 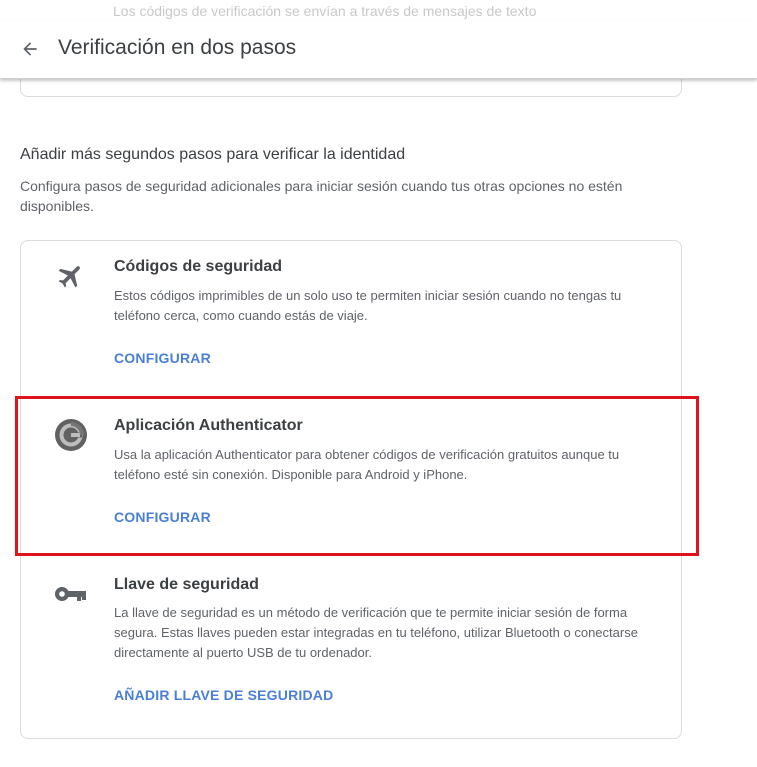 I want to click on configure-backup-codes-link: CONFIGURAR, so click(x=162, y=358).